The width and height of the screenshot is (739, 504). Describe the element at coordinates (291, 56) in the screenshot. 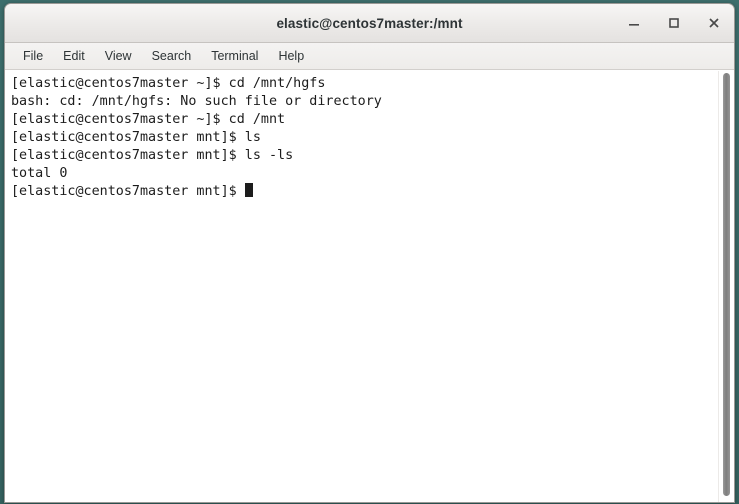

I see `menu-item-help: Help` at that location.